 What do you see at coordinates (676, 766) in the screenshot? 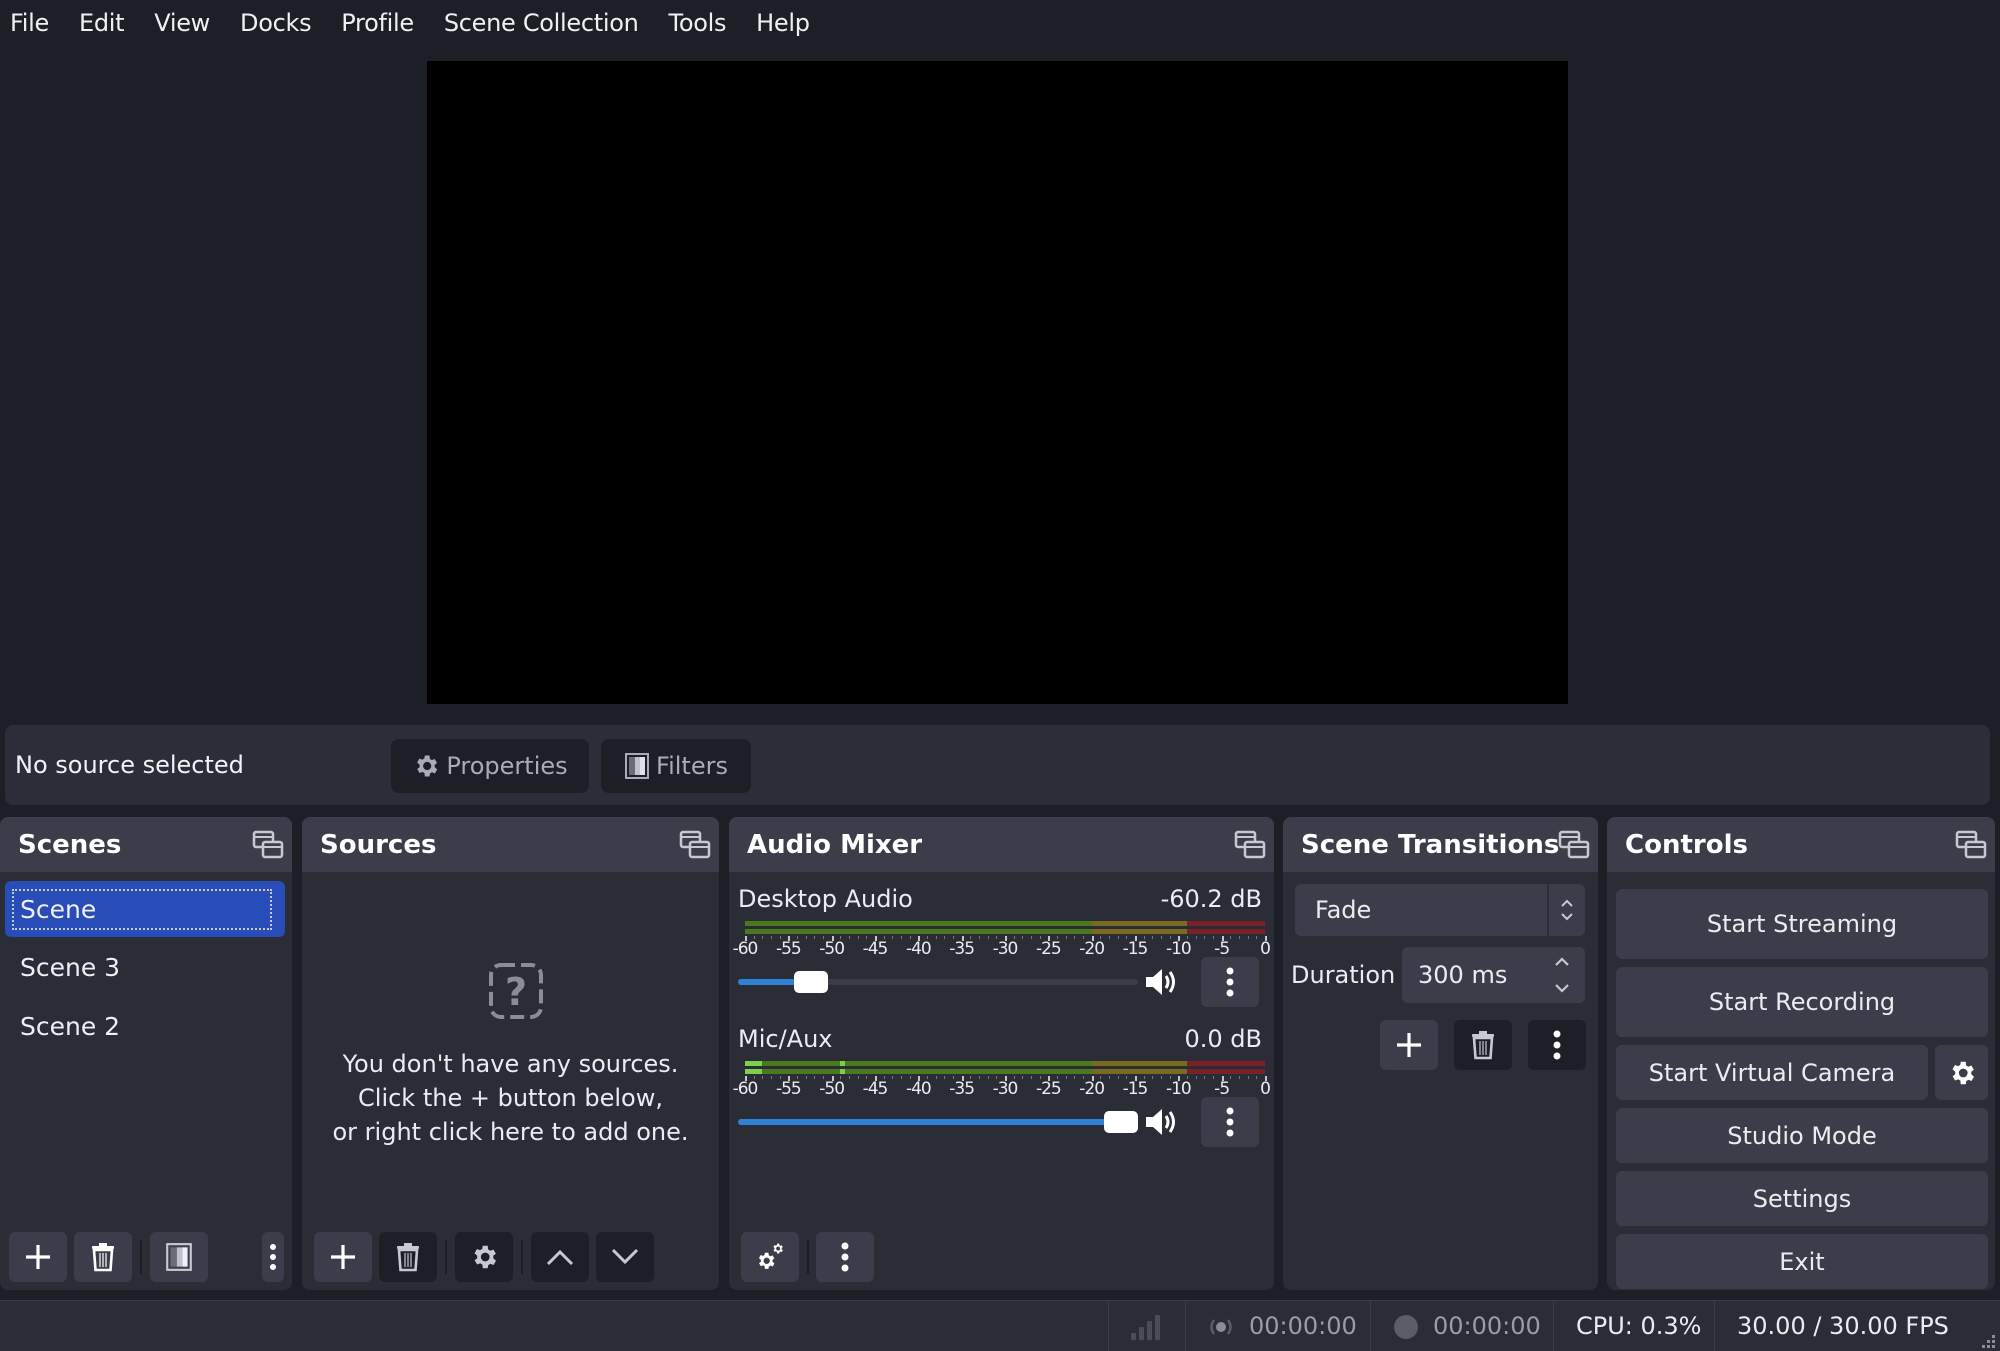
I see `filters-button: Filters` at bounding box center [676, 766].